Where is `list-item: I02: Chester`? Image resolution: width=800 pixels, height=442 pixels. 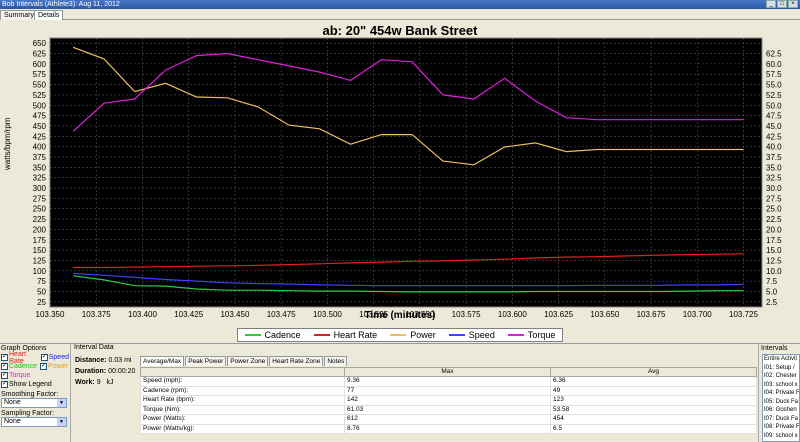 list-item: I02: Chester is located at coordinates (781, 376).